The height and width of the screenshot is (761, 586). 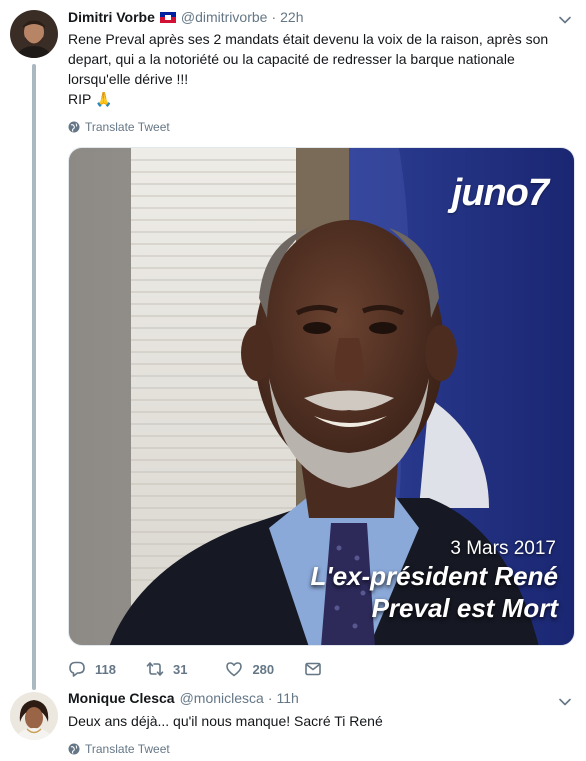 What do you see at coordinates (434, 576) in the screenshot?
I see `media-headline-line1: L'ex-président René` at bounding box center [434, 576].